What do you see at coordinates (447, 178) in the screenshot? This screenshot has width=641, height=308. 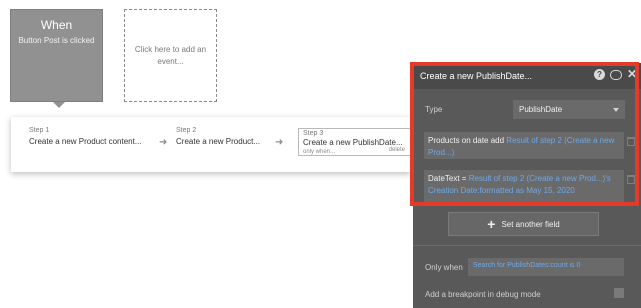 I see `field-name: DateText =` at bounding box center [447, 178].